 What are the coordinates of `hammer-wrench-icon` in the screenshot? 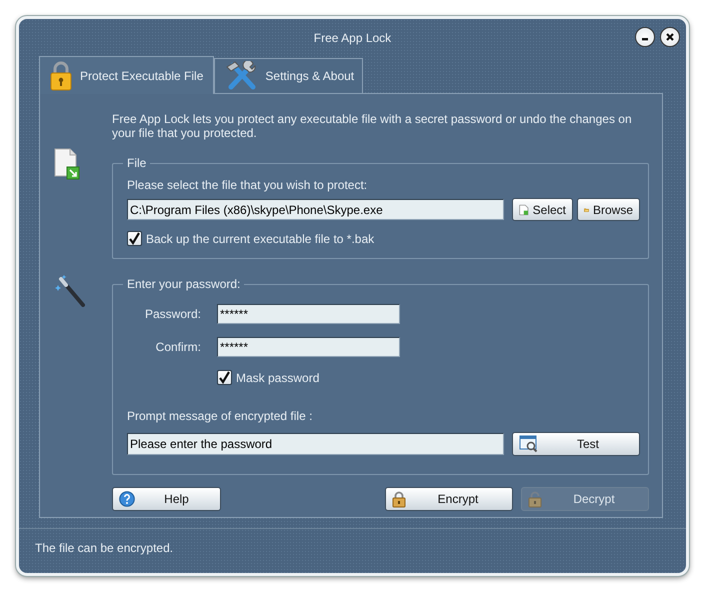 It's located at (241, 76).